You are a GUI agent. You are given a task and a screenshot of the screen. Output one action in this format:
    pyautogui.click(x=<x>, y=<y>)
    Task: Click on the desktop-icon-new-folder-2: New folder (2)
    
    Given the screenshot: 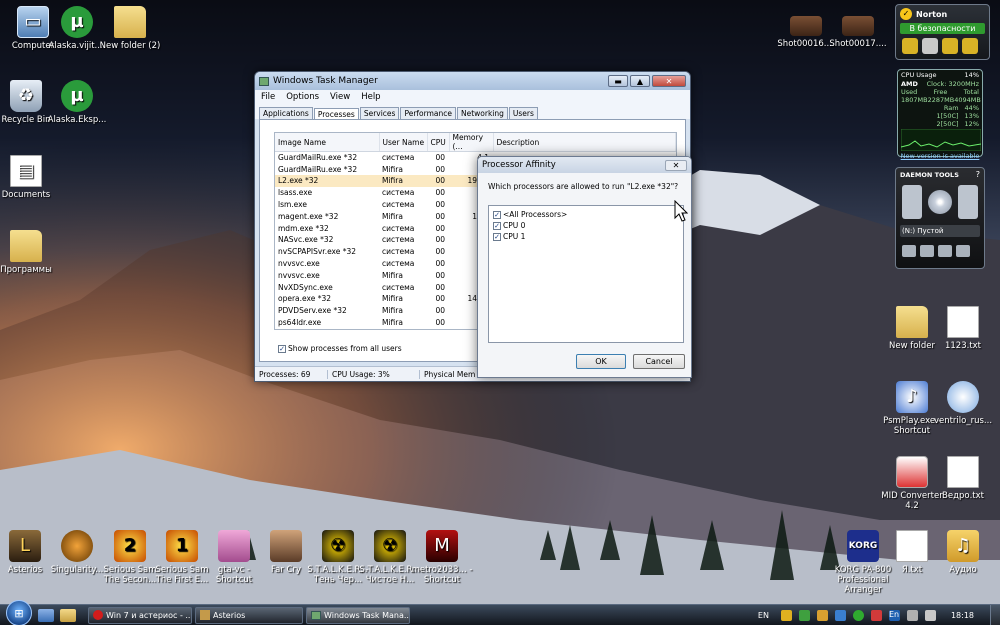 What is the action you would take?
    pyautogui.click(x=130, y=28)
    